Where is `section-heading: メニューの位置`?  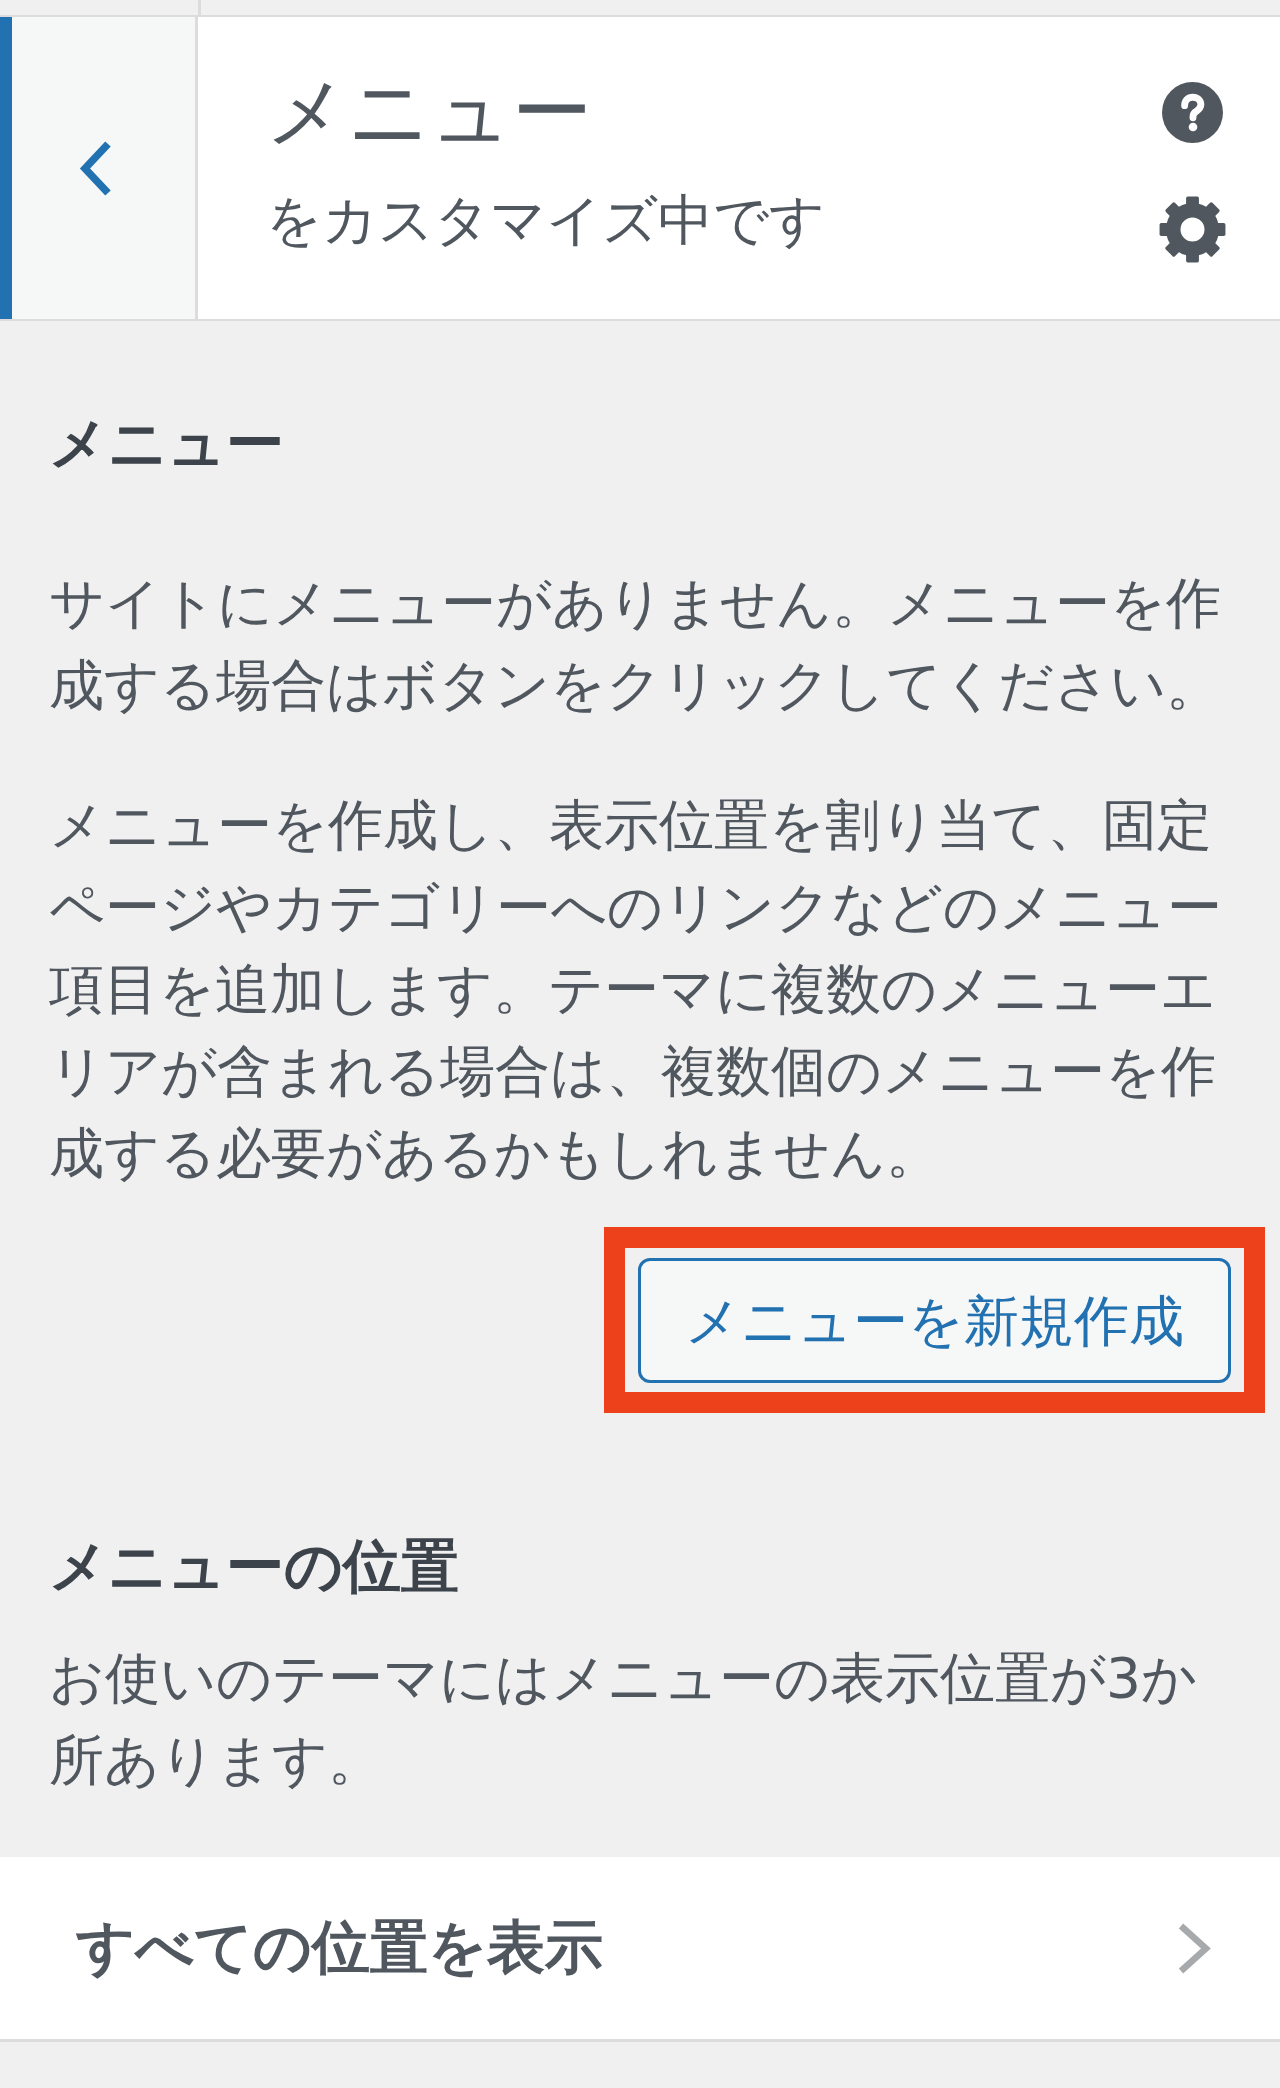
section-heading: メニューの位置 is located at coordinates (254, 1566).